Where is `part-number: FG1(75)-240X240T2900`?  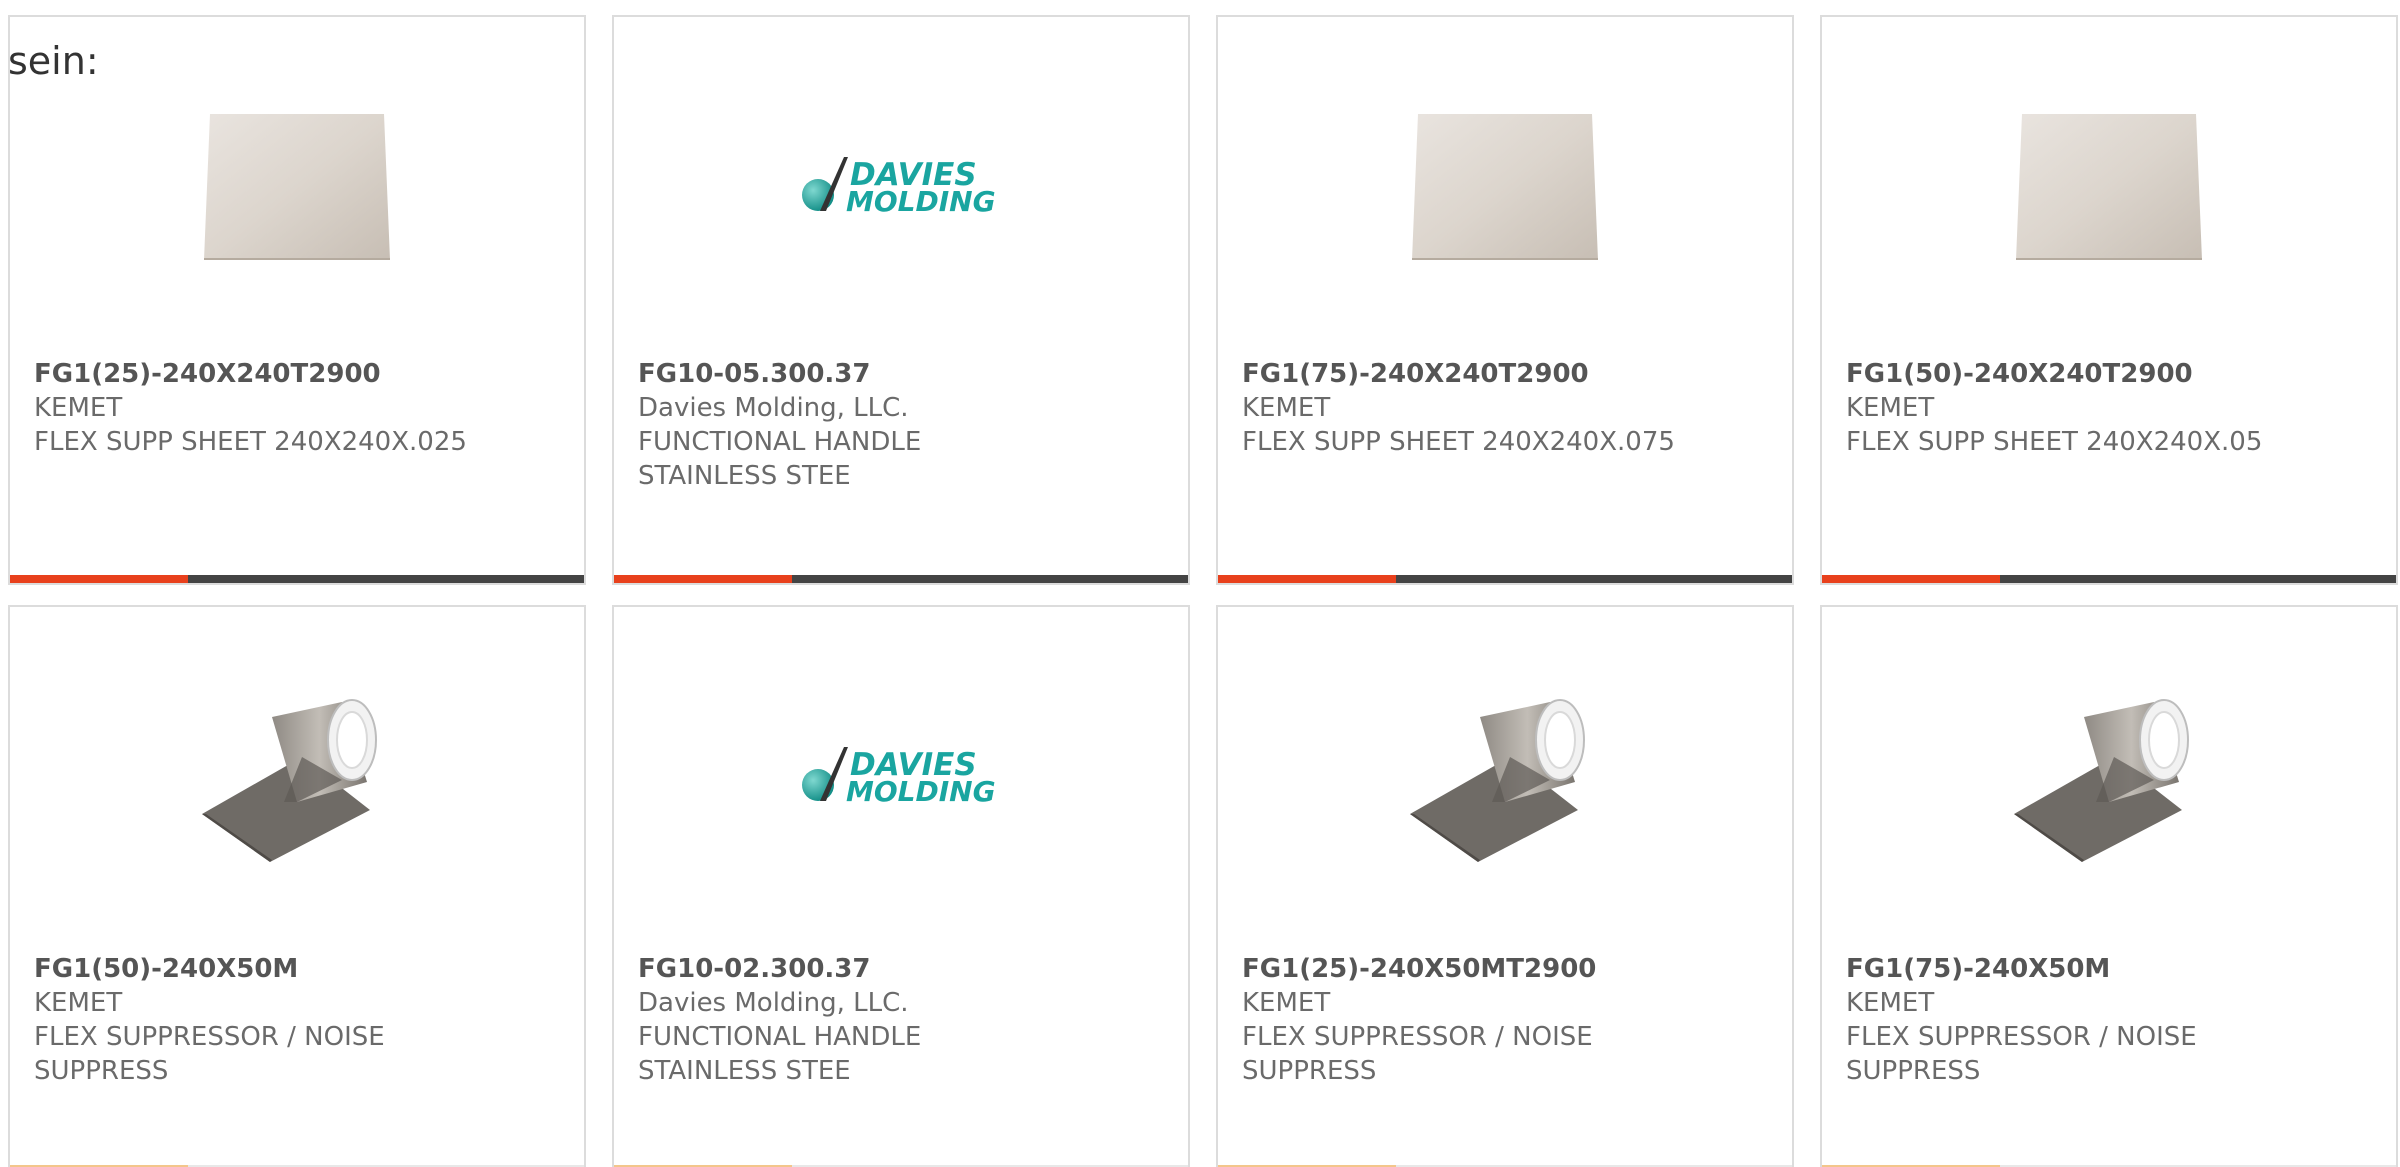 part-number: FG1(75)-240X240T2900 is located at coordinates (1507, 374).